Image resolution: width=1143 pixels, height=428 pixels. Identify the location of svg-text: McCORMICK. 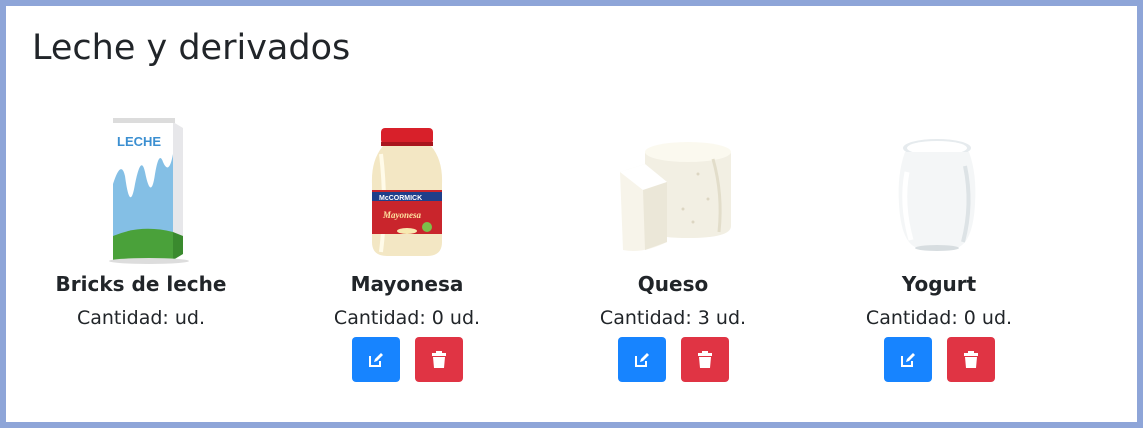
(400, 198).